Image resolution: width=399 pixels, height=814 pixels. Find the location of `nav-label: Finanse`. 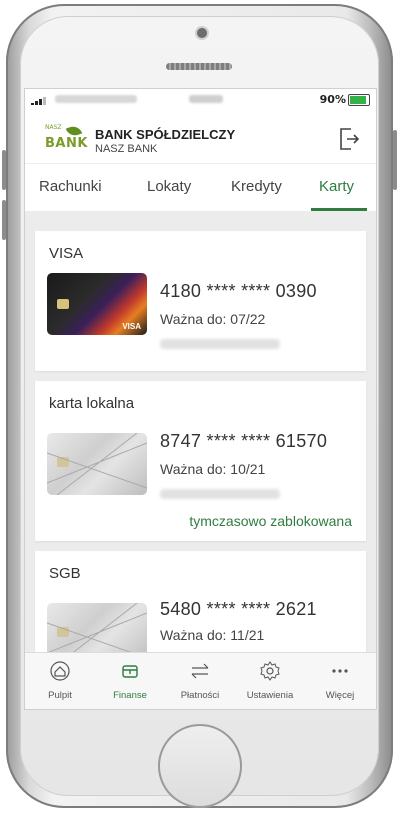

nav-label: Finanse is located at coordinates (130, 695).